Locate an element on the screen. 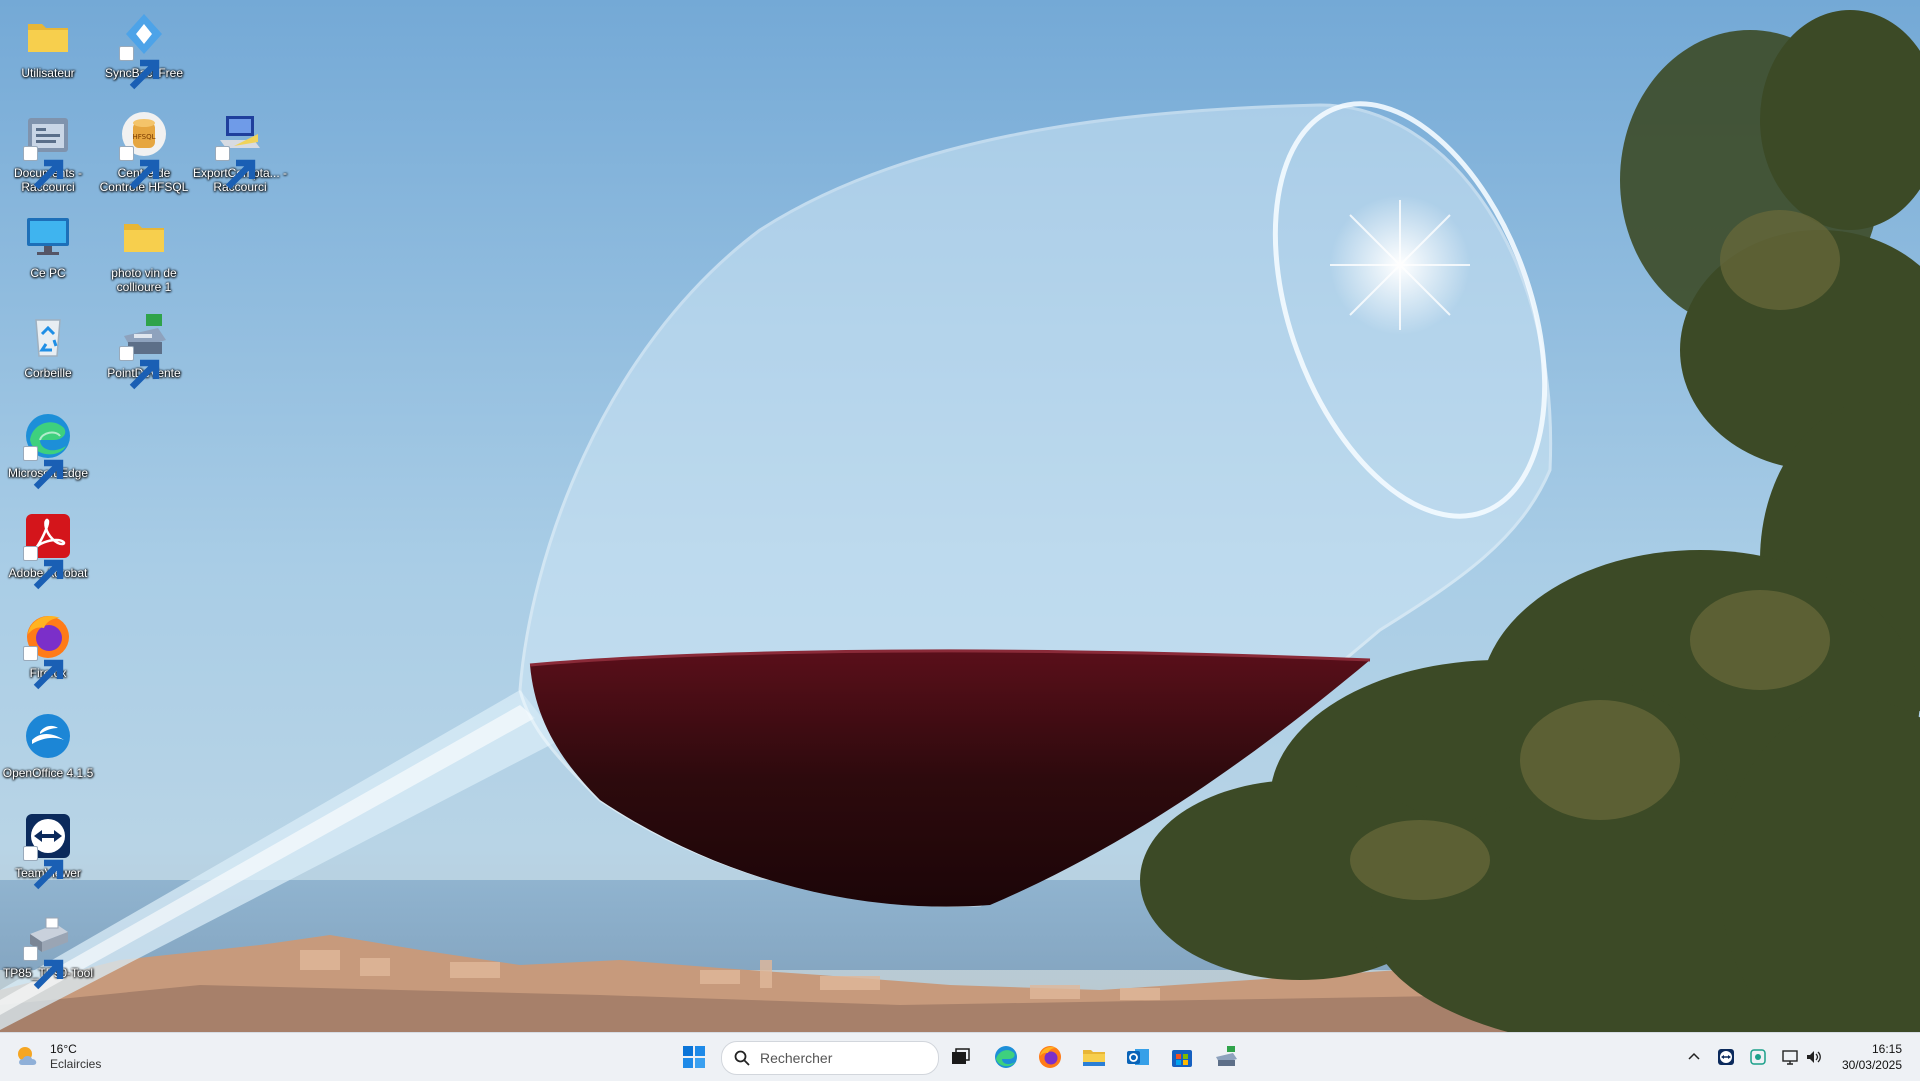  tray-teamviewer is located at coordinates (1726, 1057).